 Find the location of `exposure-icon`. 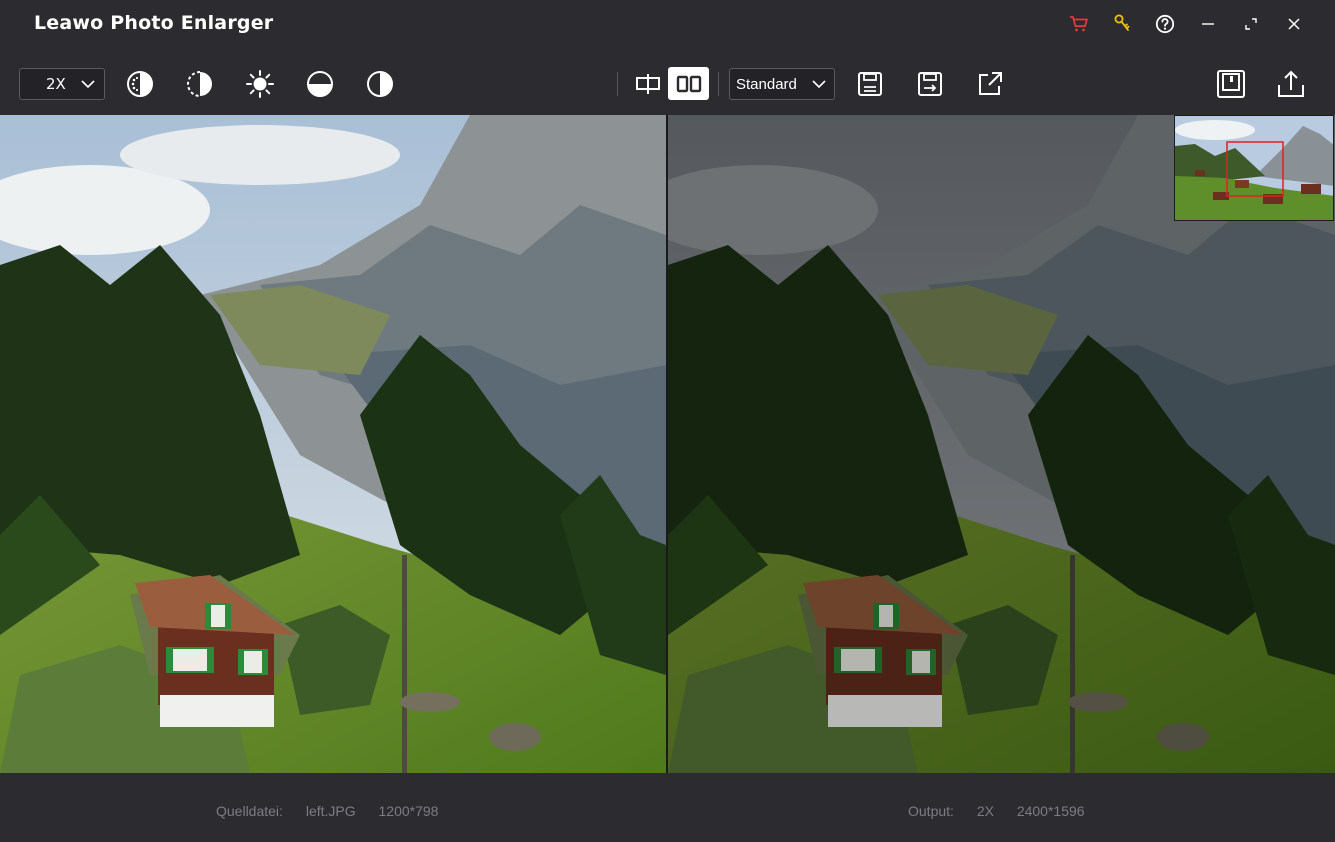

exposure-icon is located at coordinates (320, 84).